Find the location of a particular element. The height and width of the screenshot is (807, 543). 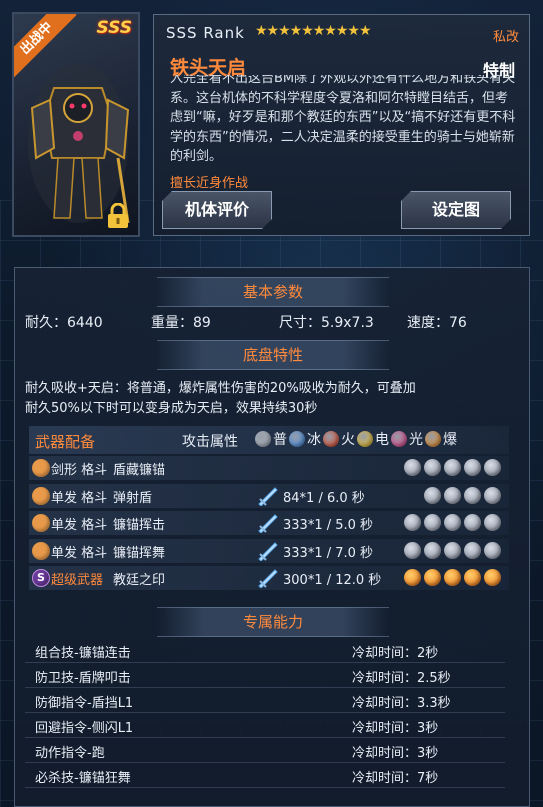

attribute-item: 普 is located at coordinates (271, 439).